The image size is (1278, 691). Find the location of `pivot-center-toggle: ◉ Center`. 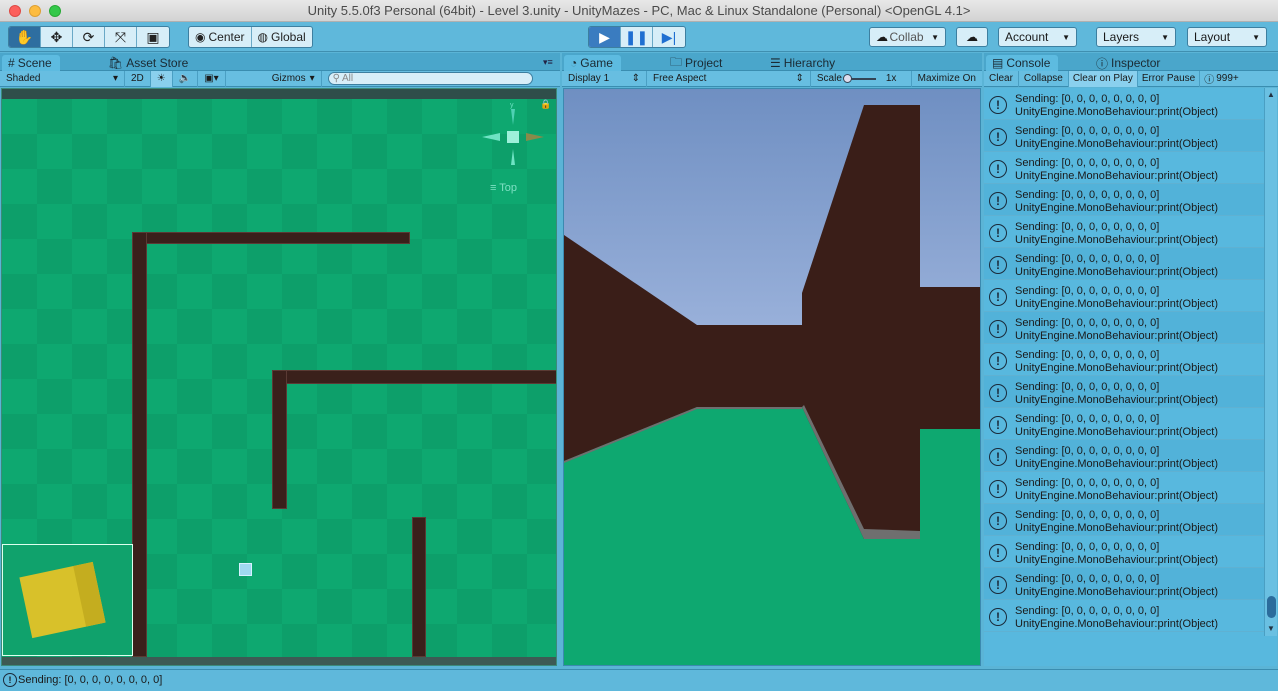

pivot-center-toggle: ◉ Center is located at coordinates (220, 37).